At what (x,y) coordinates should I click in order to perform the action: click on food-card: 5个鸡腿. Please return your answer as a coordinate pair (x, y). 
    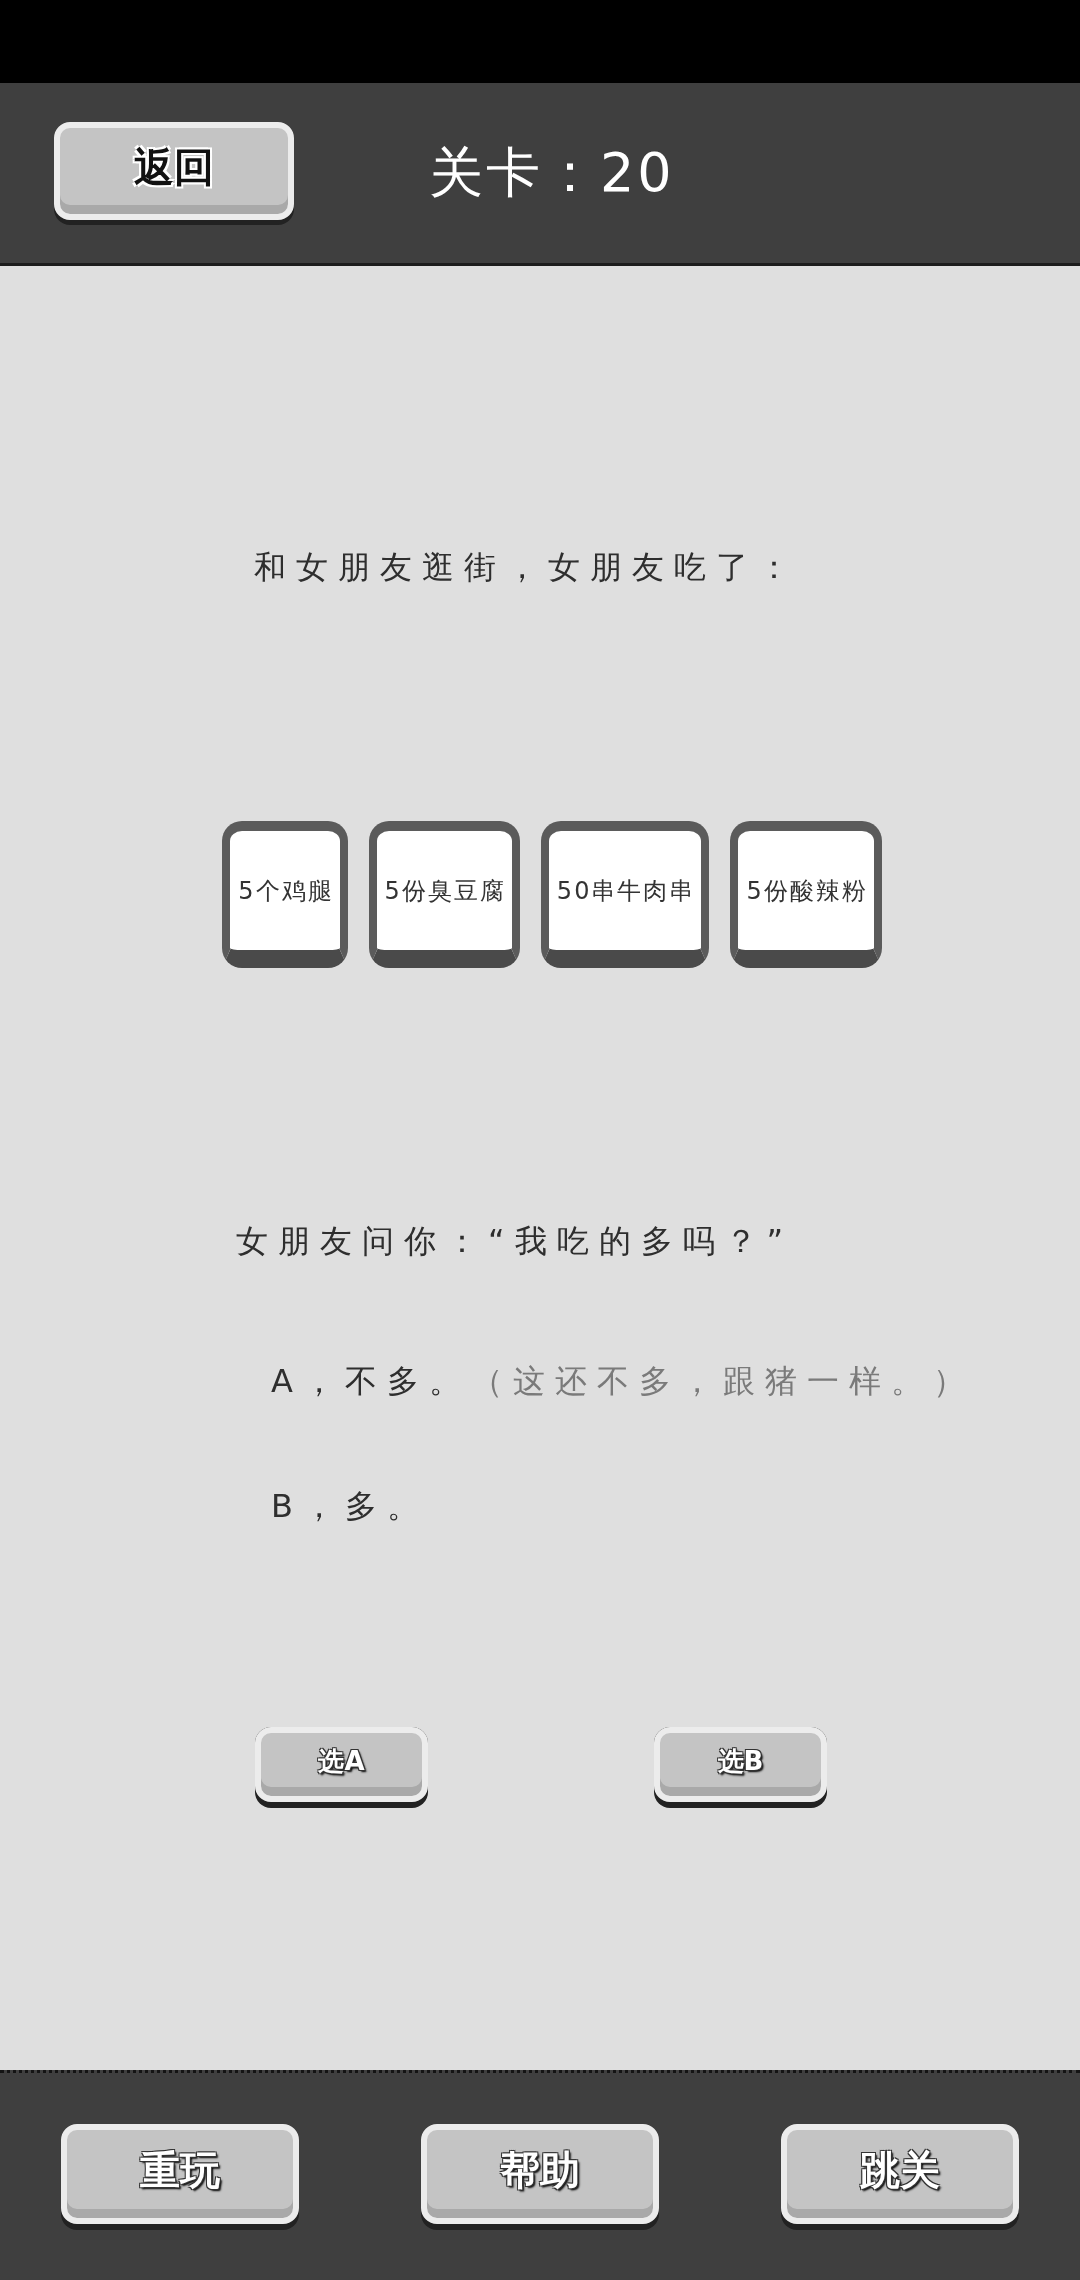
    Looking at the image, I should click on (285, 894).